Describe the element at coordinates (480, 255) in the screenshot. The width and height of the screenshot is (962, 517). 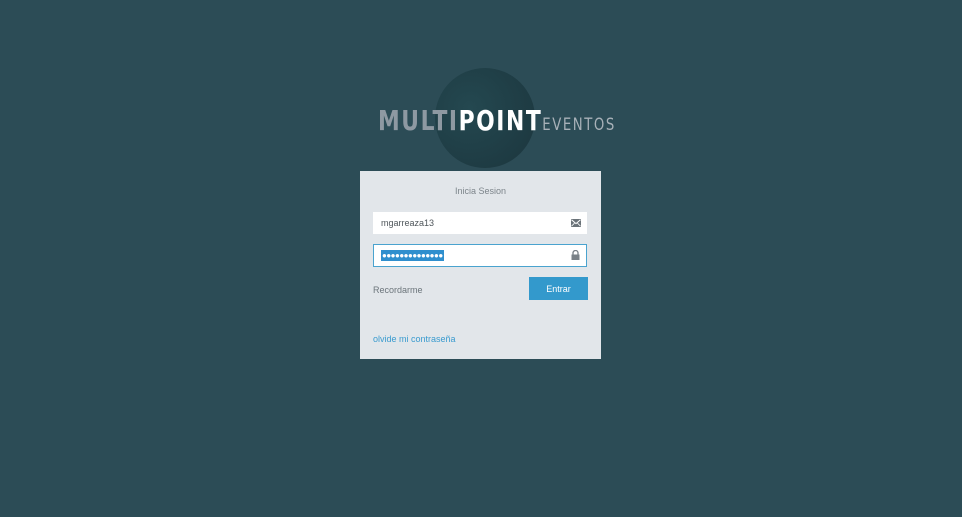
I see `password-field: ●●●●●●●●●●●●●●` at that location.